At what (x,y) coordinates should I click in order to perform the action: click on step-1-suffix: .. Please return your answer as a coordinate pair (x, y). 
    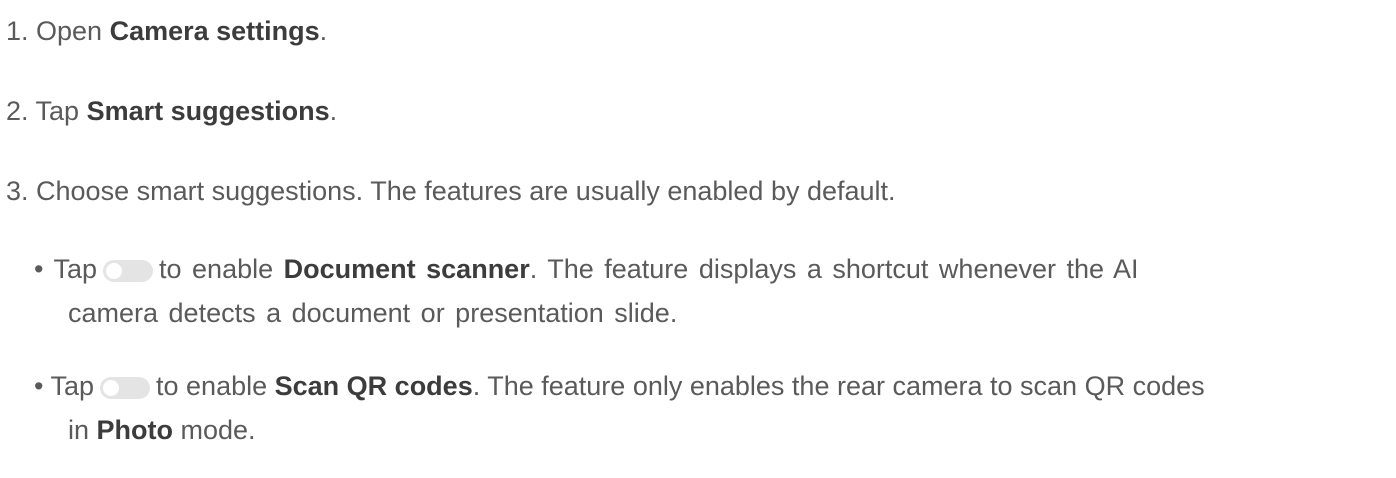
    Looking at the image, I should click on (323, 31).